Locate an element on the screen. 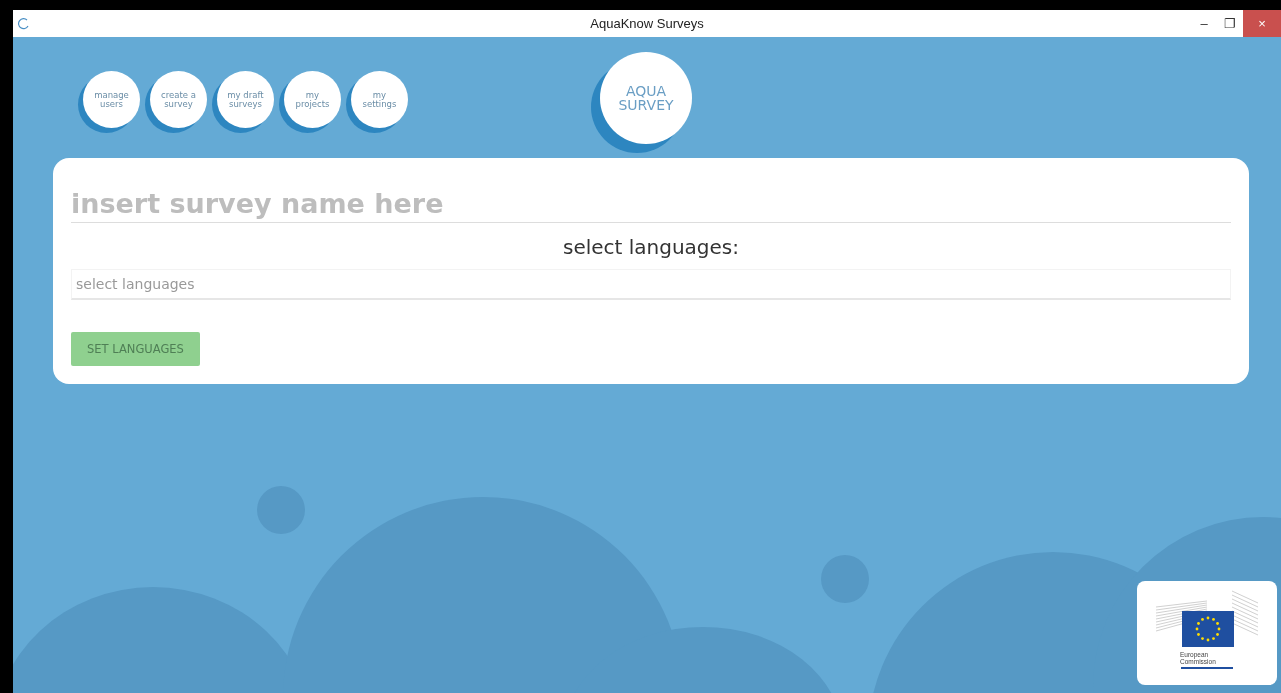  close-button: × is located at coordinates (1262, 23).